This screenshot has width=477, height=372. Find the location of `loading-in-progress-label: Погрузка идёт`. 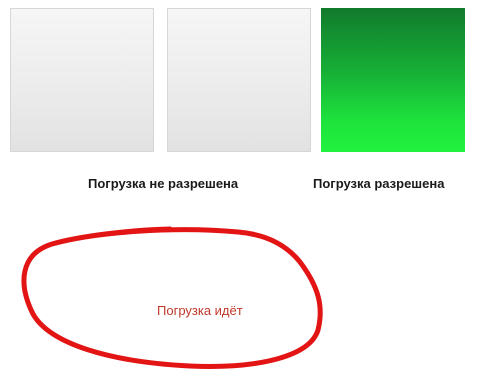

loading-in-progress-label: Погрузка идёт is located at coordinates (200, 310).